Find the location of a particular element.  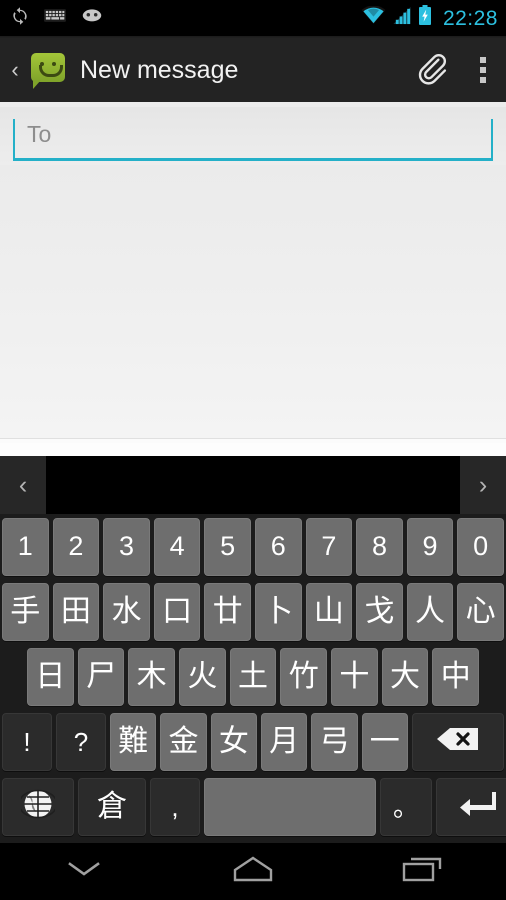

key-手: 手 is located at coordinates (25, 611).